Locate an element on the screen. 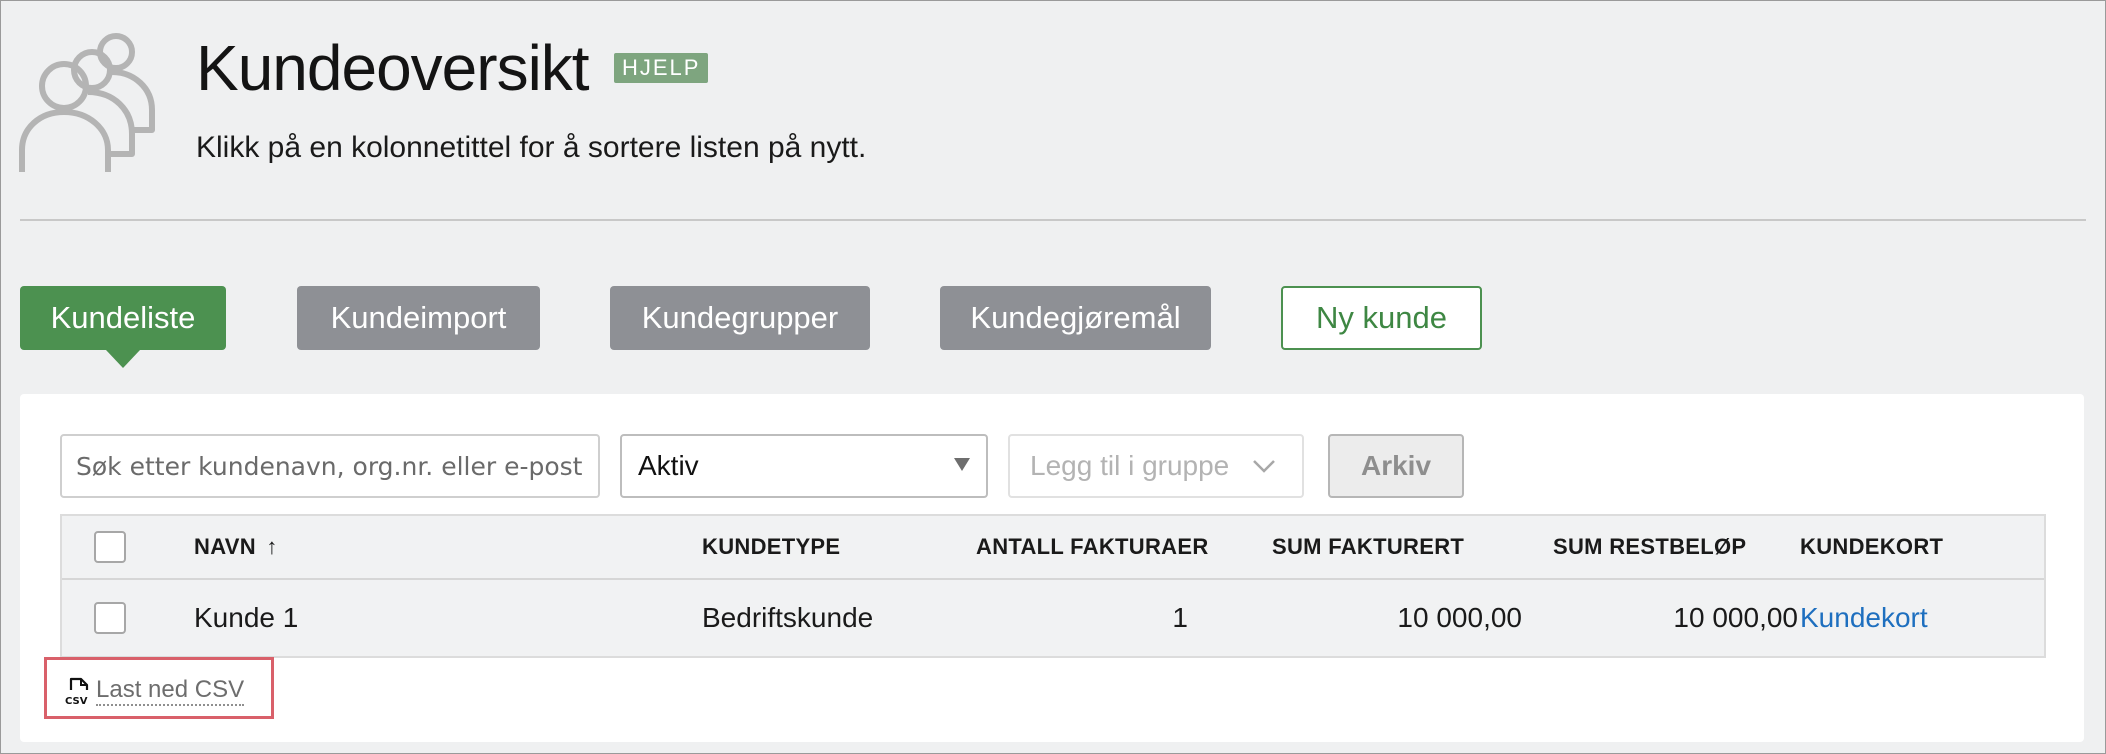 This screenshot has width=2106, height=754. triangle-down-icon is located at coordinates (962, 464).